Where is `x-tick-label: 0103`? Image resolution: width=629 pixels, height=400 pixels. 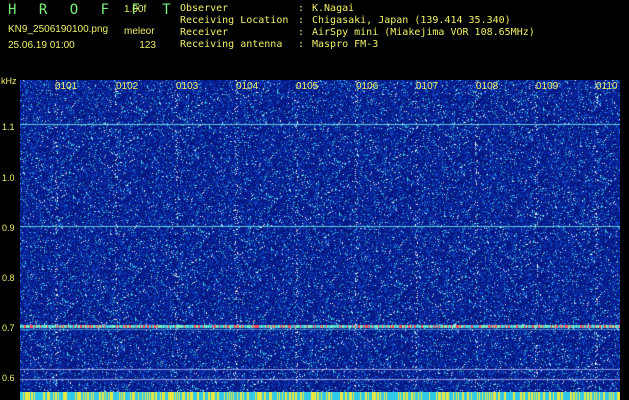 x-tick-label: 0103 is located at coordinates (187, 86).